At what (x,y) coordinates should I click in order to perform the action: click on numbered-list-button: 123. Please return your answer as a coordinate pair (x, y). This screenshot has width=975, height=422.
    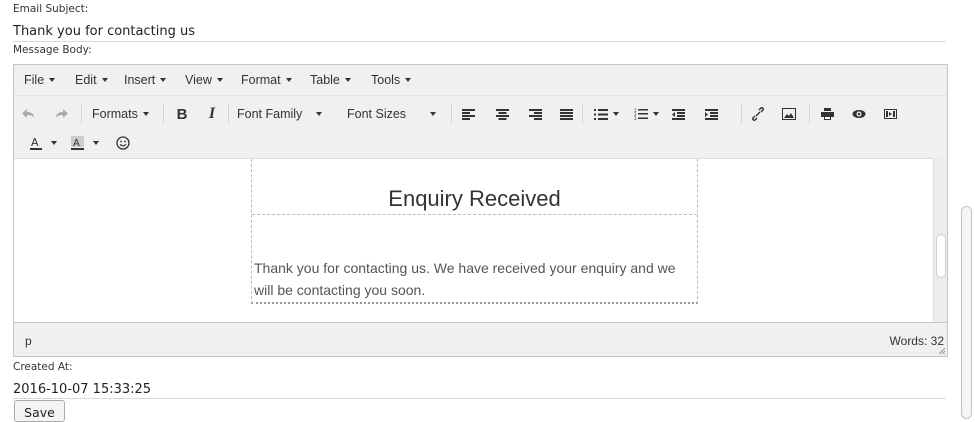
    Looking at the image, I should click on (646, 114).